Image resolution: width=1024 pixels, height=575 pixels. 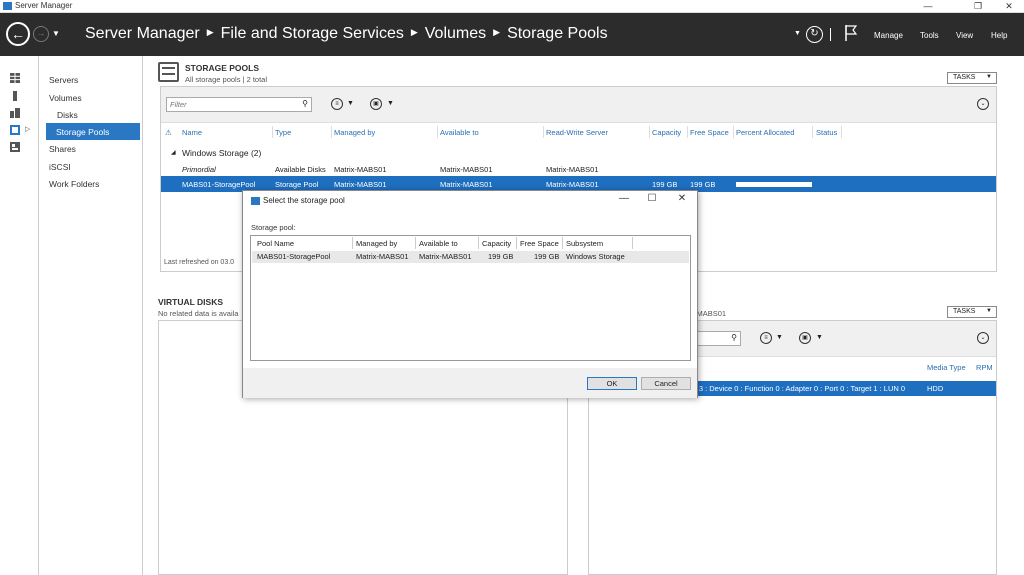 I want to click on col-media-type: Media Type, so click(x=946, y=367).